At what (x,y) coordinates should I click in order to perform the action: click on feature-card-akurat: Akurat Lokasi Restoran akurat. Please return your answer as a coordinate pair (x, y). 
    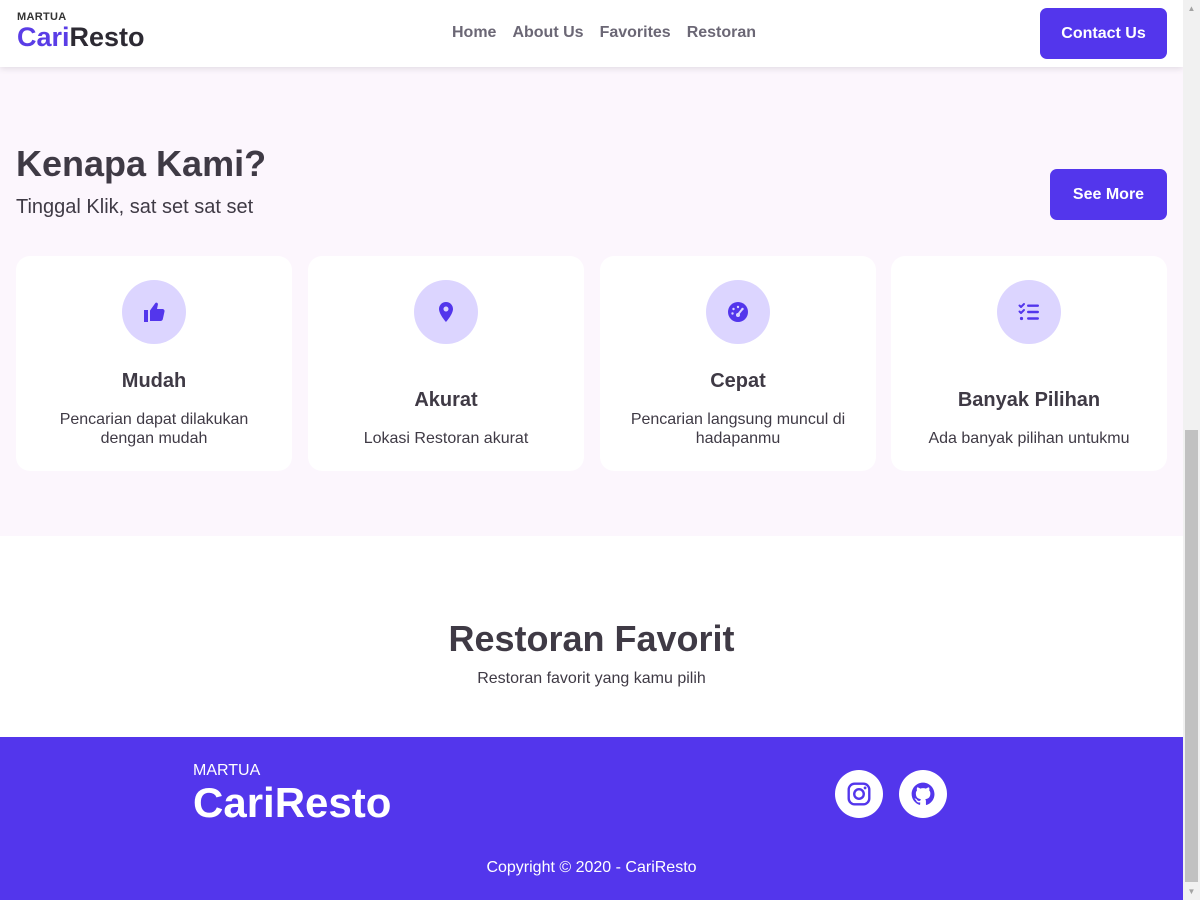
    Looking at the image, I should click on (446, 363).